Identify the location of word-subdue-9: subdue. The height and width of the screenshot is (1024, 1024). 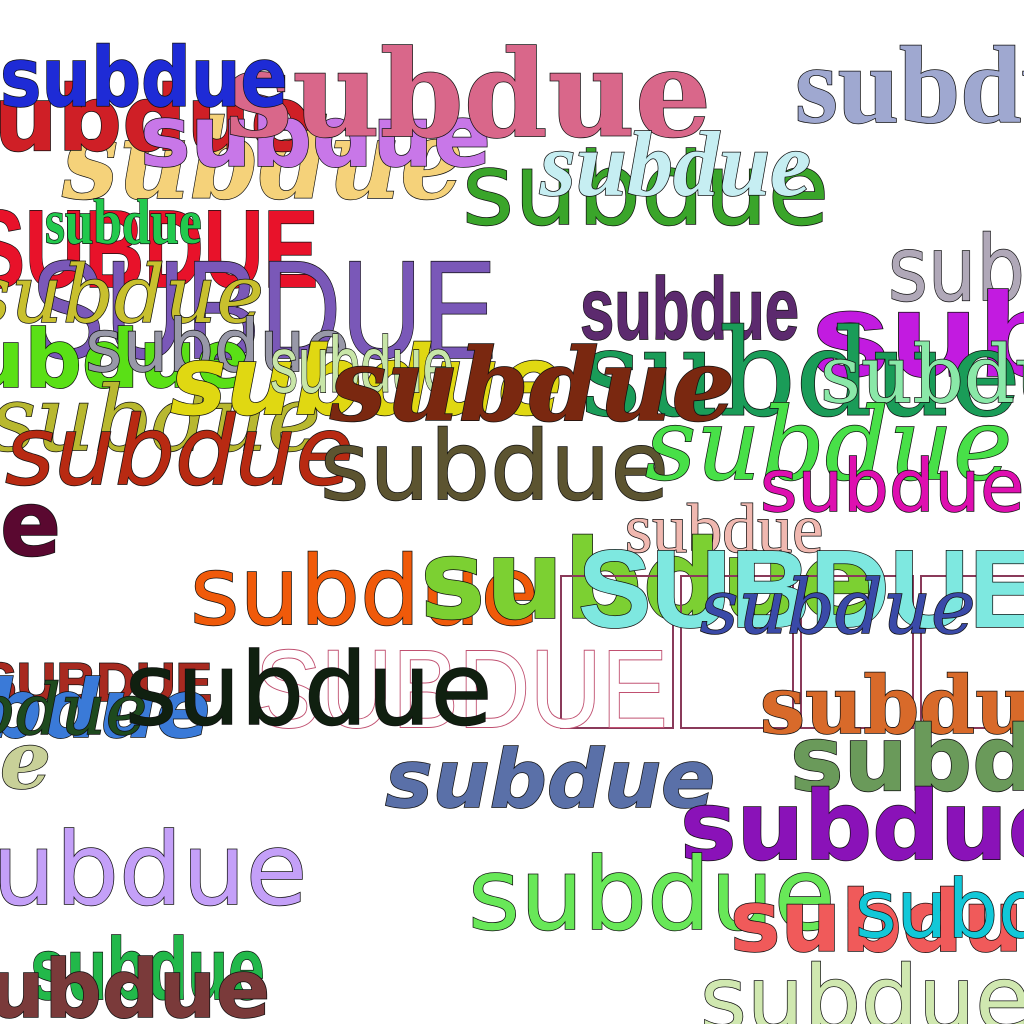
(123, 221).